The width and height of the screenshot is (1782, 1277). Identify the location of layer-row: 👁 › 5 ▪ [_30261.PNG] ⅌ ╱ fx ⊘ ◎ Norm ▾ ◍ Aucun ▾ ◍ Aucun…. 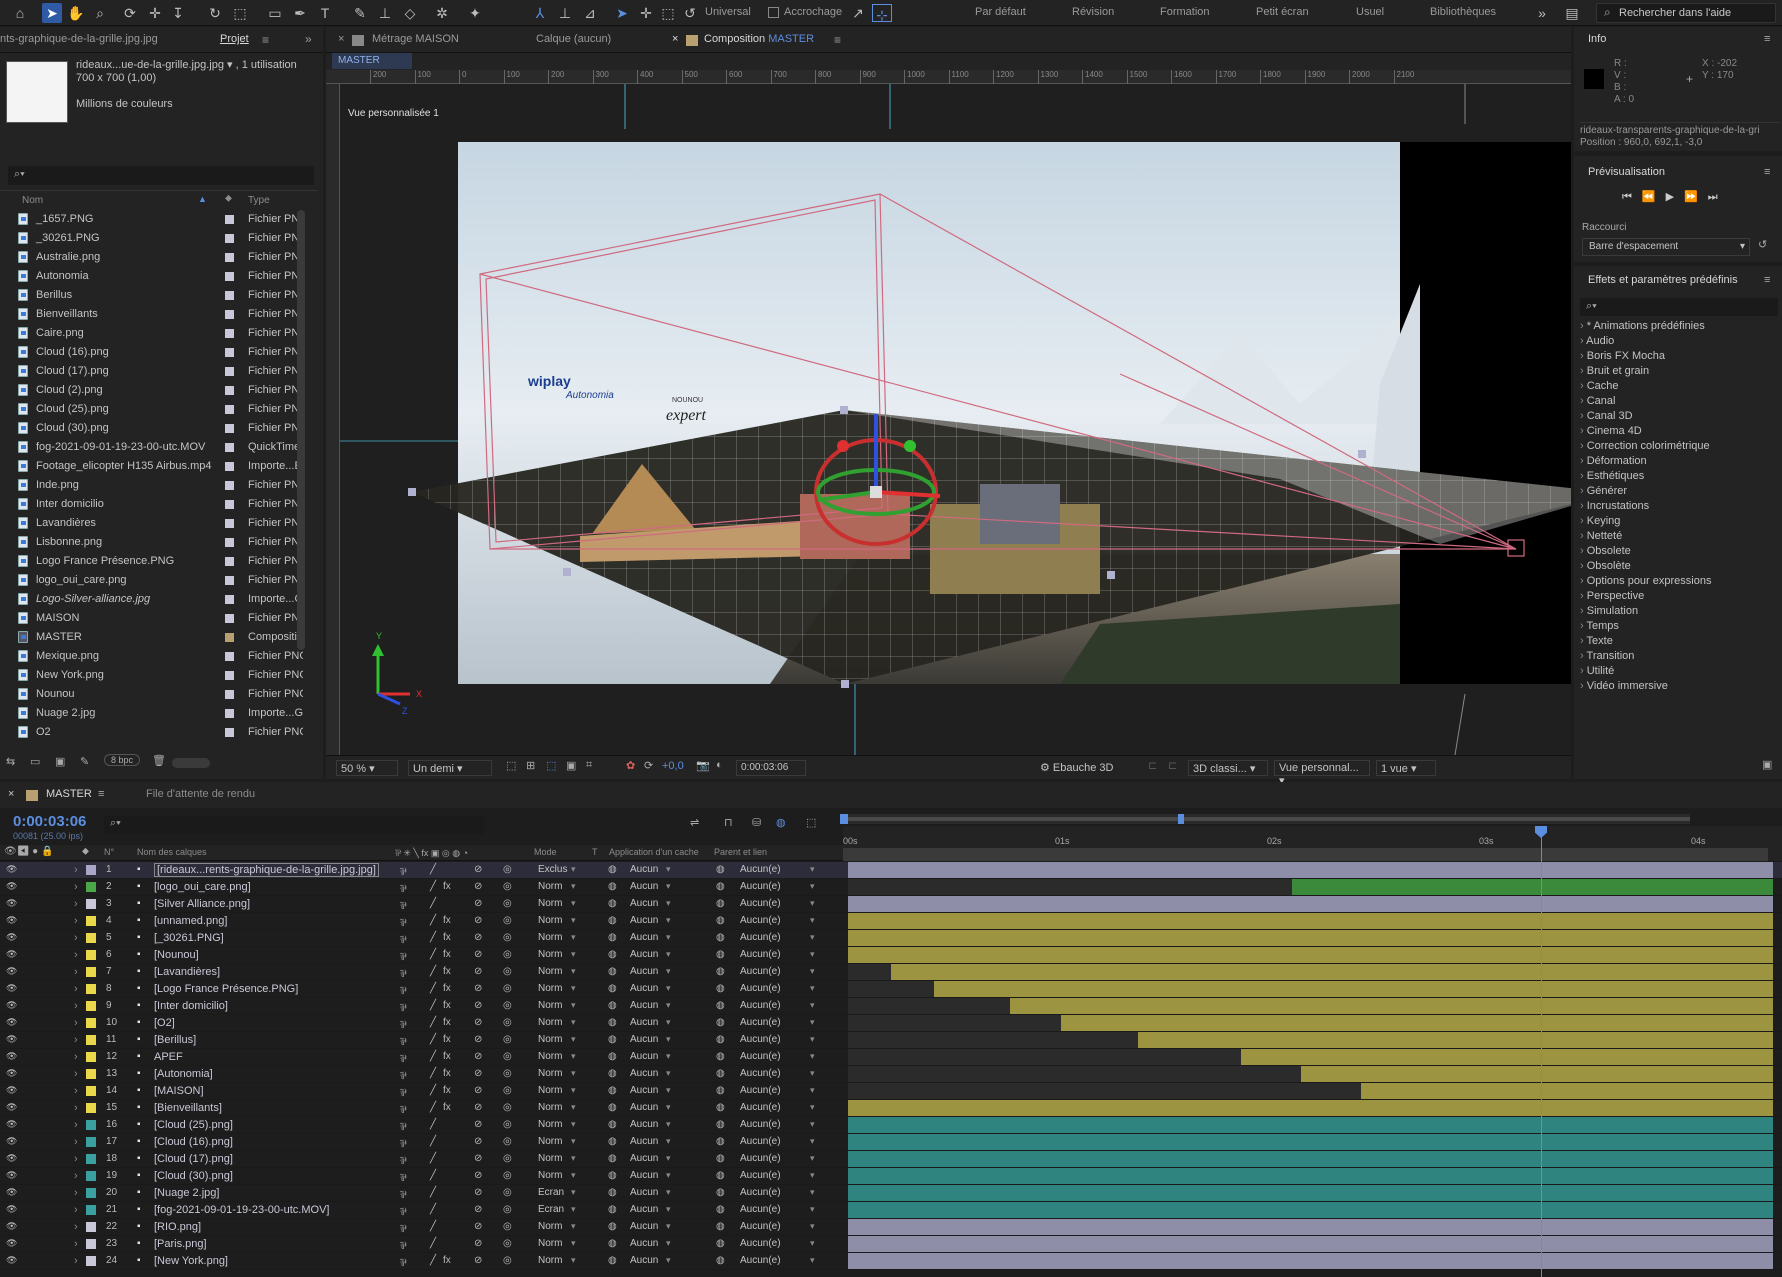
(891, 938).